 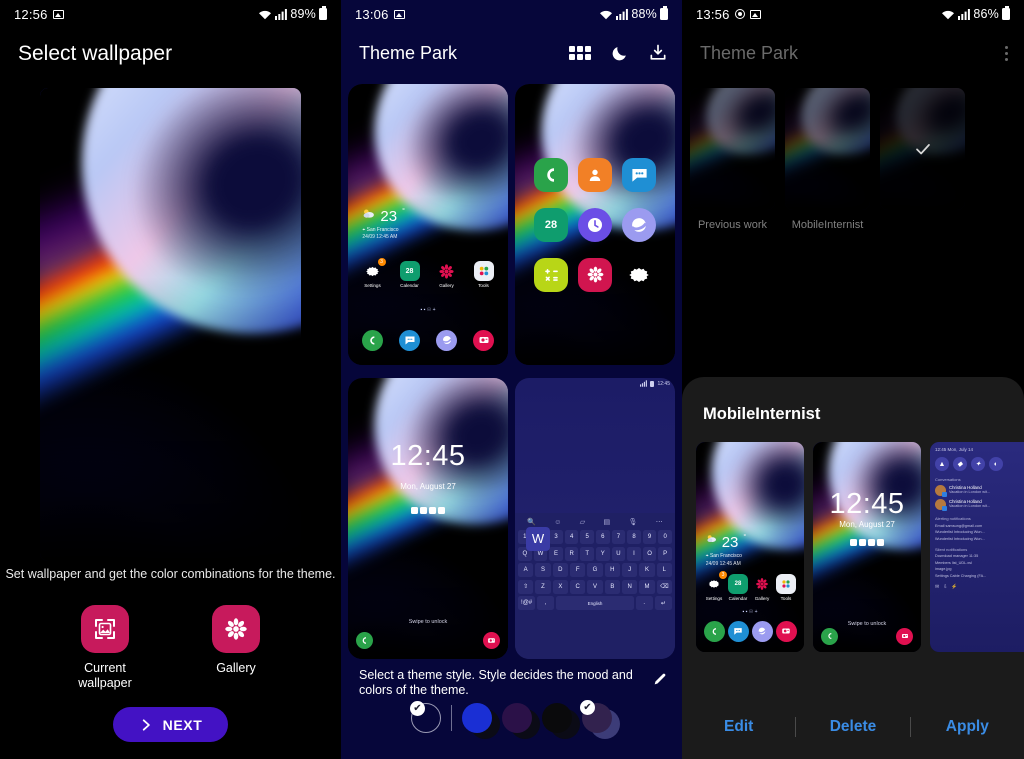 I want to click on keyboard-key-: ., so click(x=644, y=603).